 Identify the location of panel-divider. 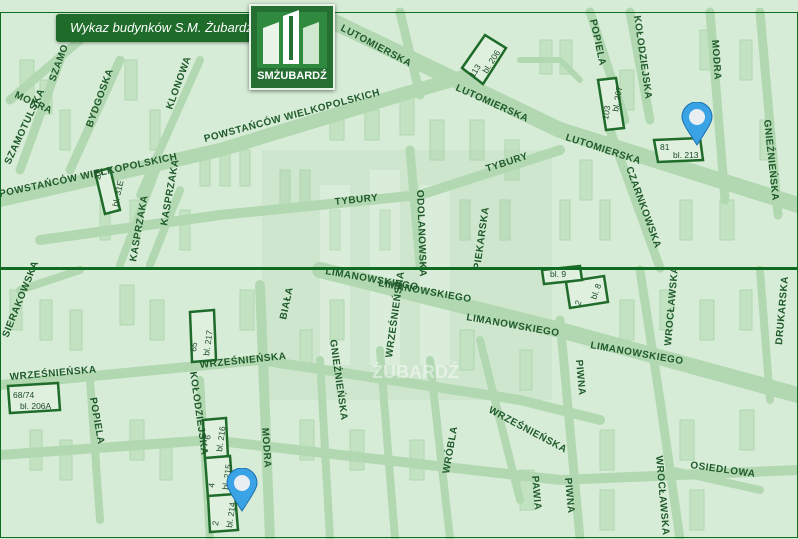
(399, 268).